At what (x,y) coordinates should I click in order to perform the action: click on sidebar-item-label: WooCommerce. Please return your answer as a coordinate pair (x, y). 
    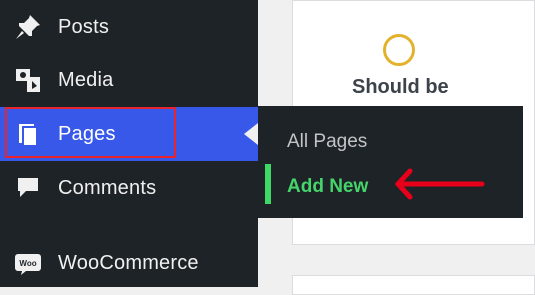
    Looking at the image, I should click on (128, 262).